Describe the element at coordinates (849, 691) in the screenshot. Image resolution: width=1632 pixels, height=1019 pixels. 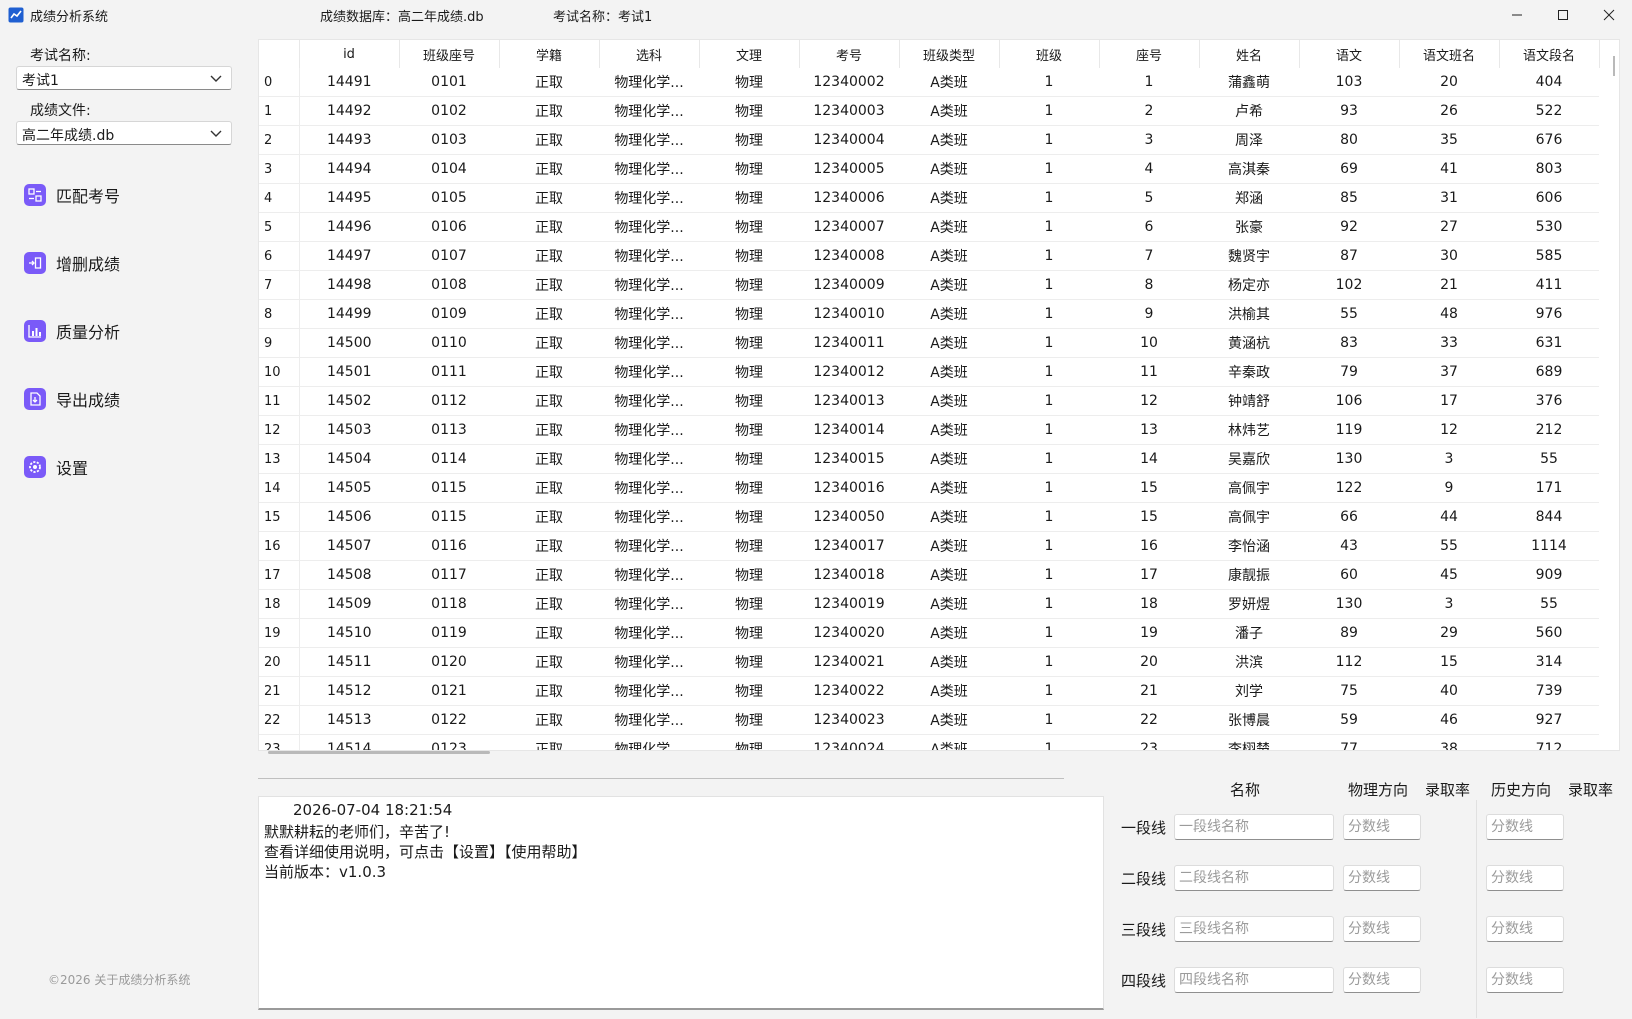
I see `table-cell: 12340022` at that location.